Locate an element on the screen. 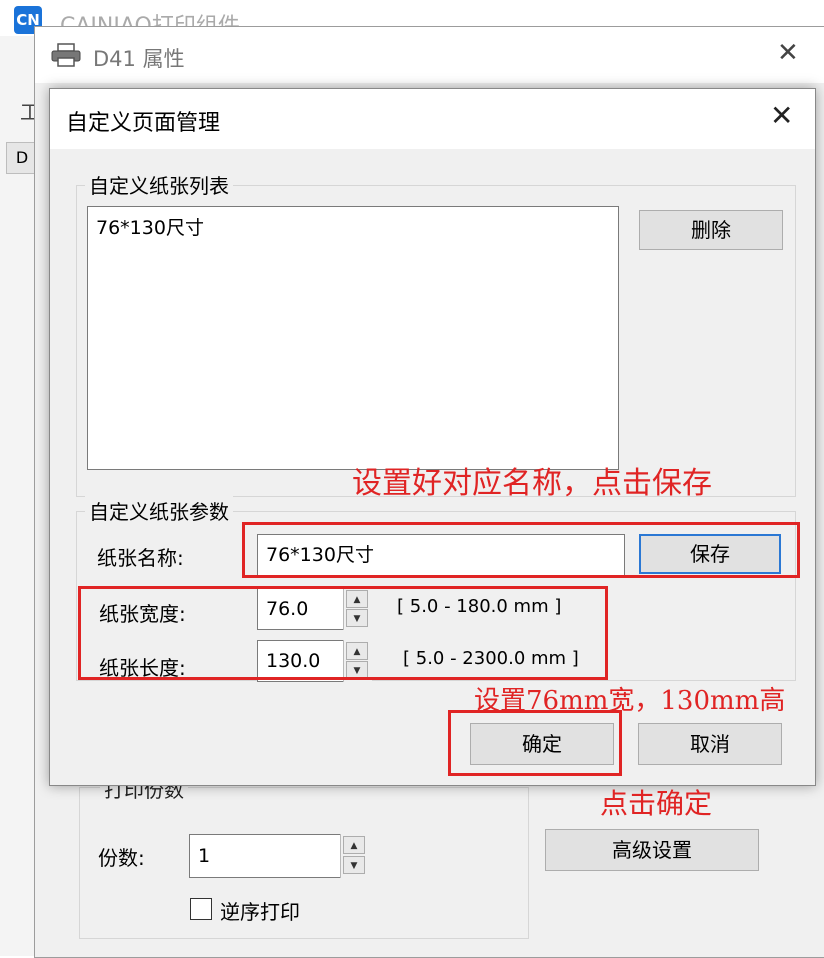 The width and height of the screenshot is (824, 958). app-left-panel: 工 D is located at coordinates (20, 496).